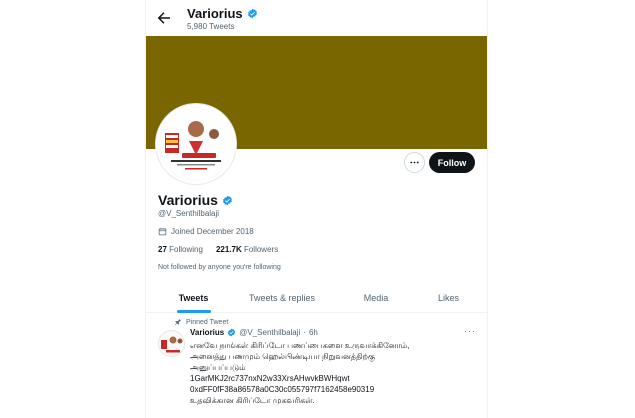 The width and height of the screenshot is (635, 418). I want to click on avatar-image, so click(196, 144).